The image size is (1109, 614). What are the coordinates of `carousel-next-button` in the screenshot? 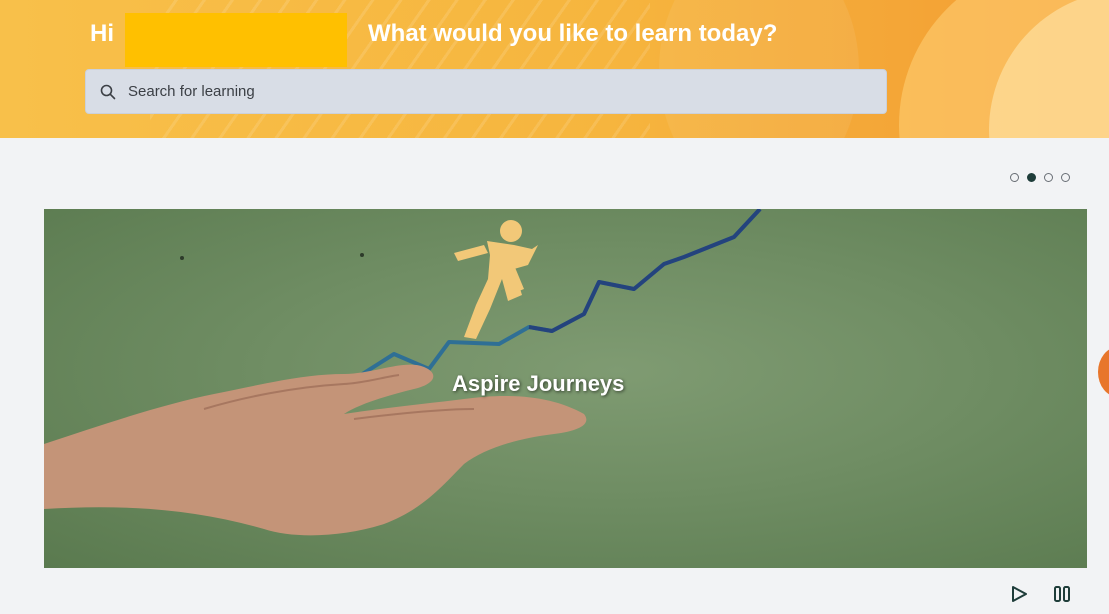 It's located at (1103, 372).